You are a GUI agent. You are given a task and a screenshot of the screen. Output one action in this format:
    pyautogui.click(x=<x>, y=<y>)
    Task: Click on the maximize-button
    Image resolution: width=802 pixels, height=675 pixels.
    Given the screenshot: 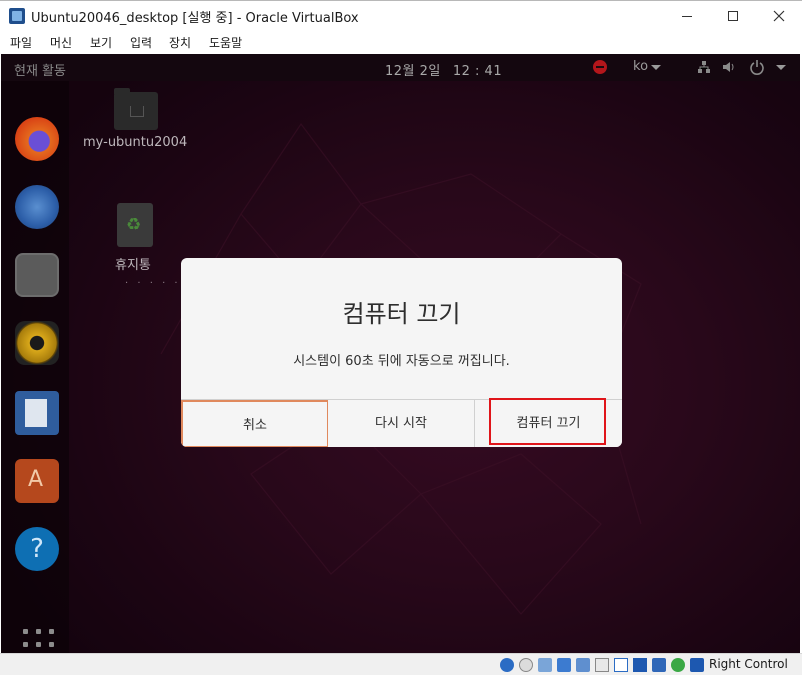 What is the action you would take?
    pyautogui.click(x=733, y=16)
    